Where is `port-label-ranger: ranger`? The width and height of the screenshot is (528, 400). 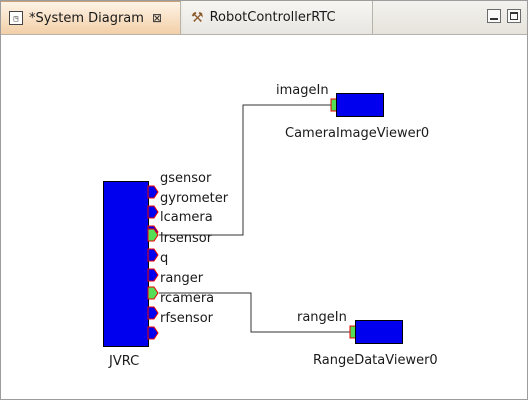 port-label-ranger: ranger is located at coordinates (182, 278).